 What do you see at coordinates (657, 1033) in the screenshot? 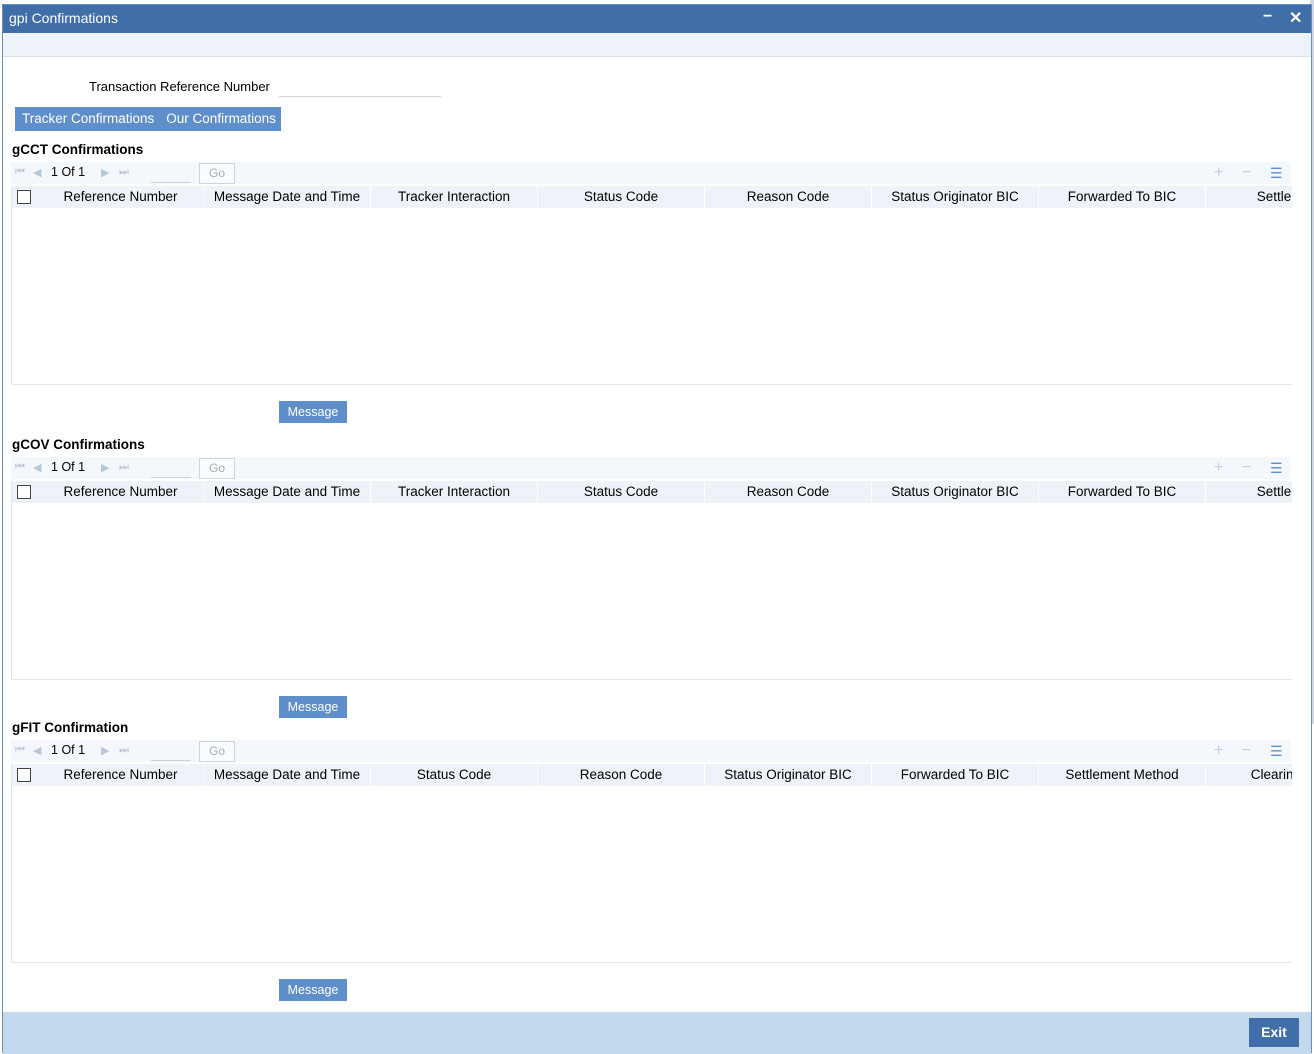
I see `footer-bar: Exit` at bounding box center [657, 1033].